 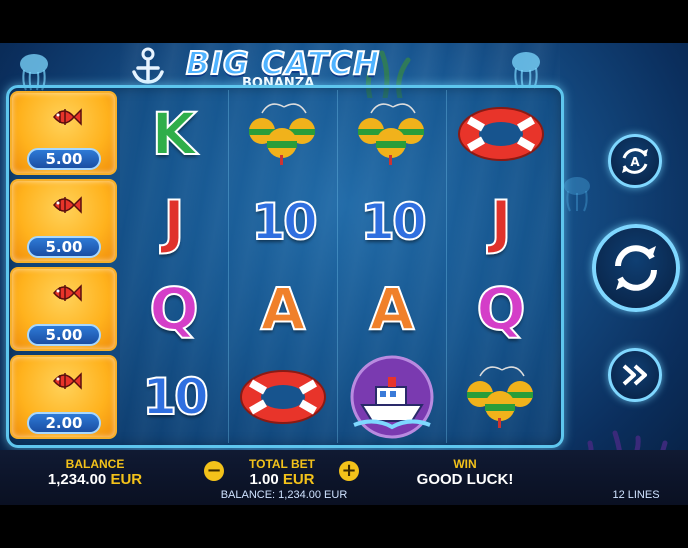 What do you see at coordinates (344, 526) in the screenshot?
I see `bottom-letterbox` at bounding box center [344, 526].